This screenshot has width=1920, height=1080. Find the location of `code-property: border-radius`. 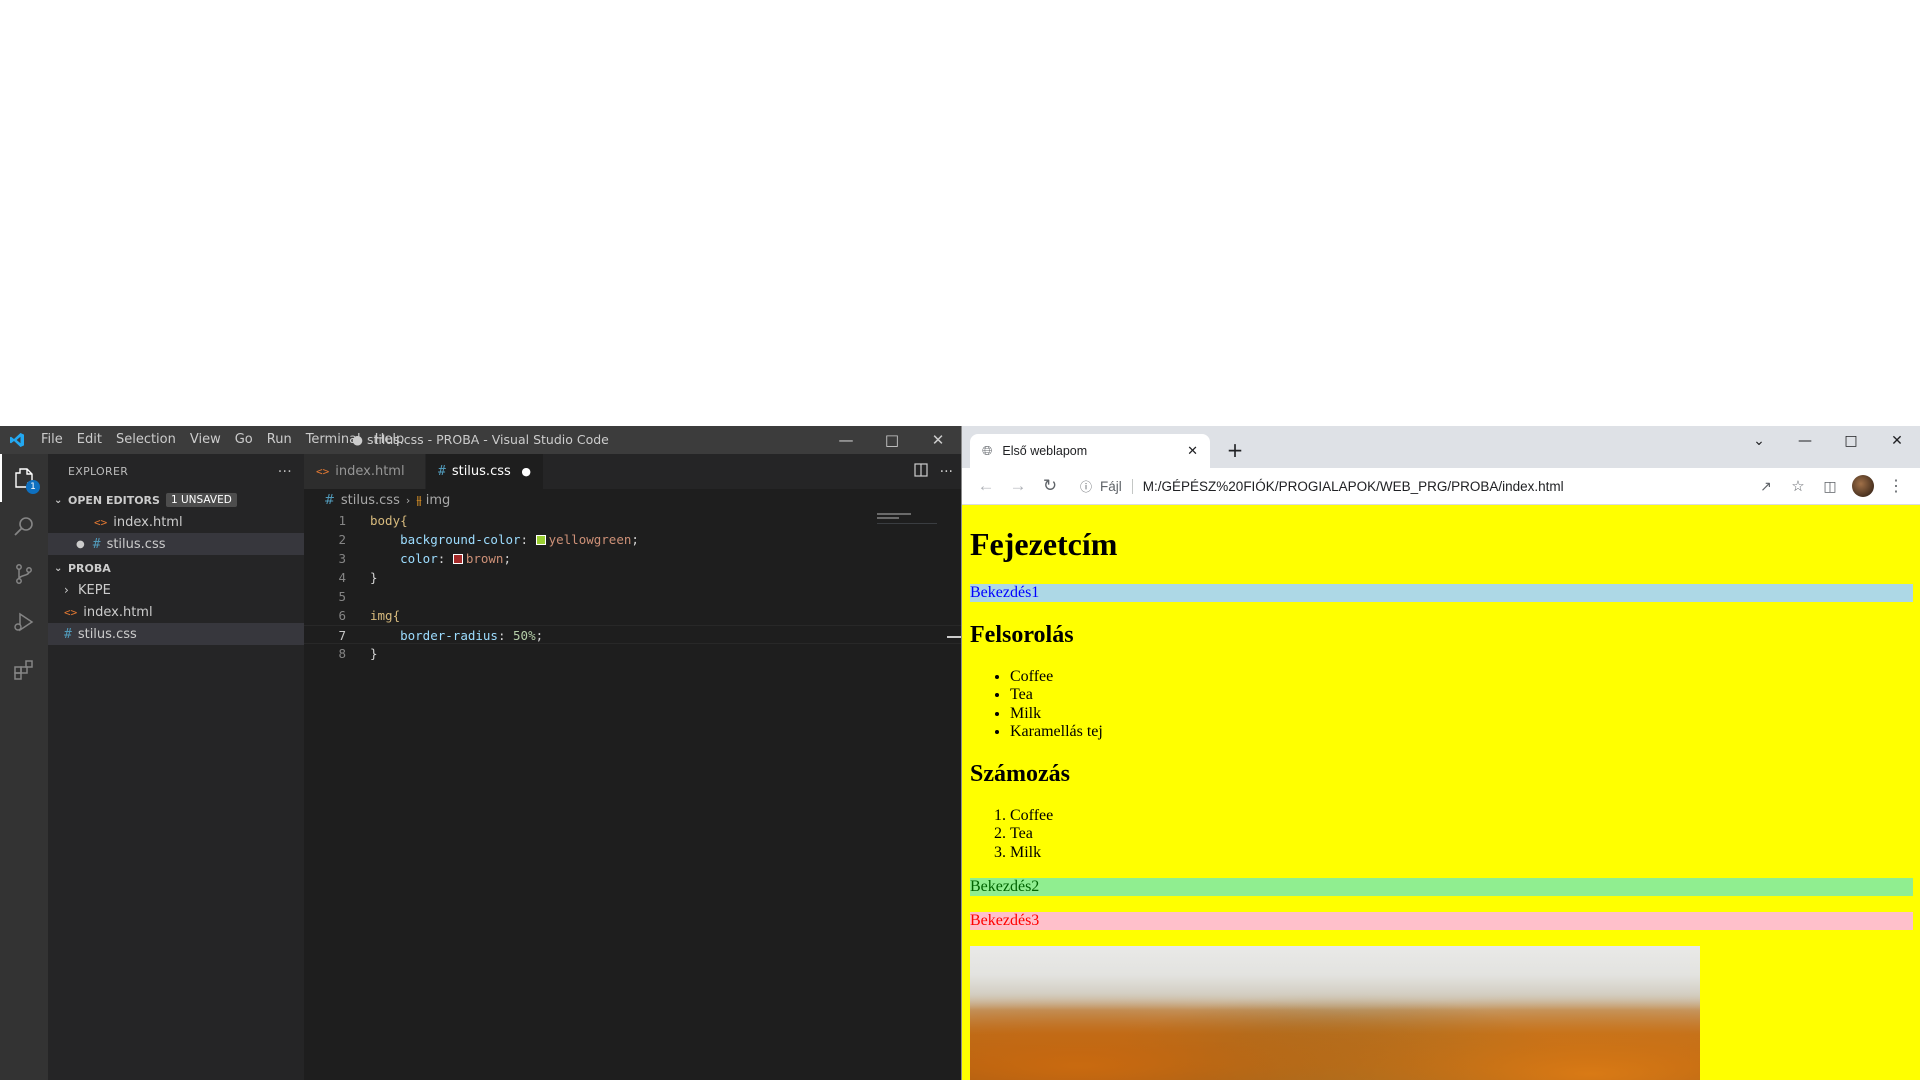

code-property: border-radius is located at coordinates (449, 635).